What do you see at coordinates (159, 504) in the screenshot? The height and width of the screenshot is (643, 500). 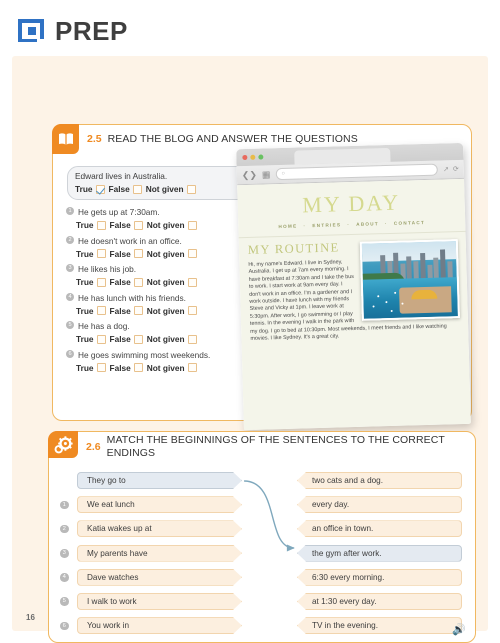 I see `sentence-beginning-item: We eat lunch` at bounding box center [159, 504].